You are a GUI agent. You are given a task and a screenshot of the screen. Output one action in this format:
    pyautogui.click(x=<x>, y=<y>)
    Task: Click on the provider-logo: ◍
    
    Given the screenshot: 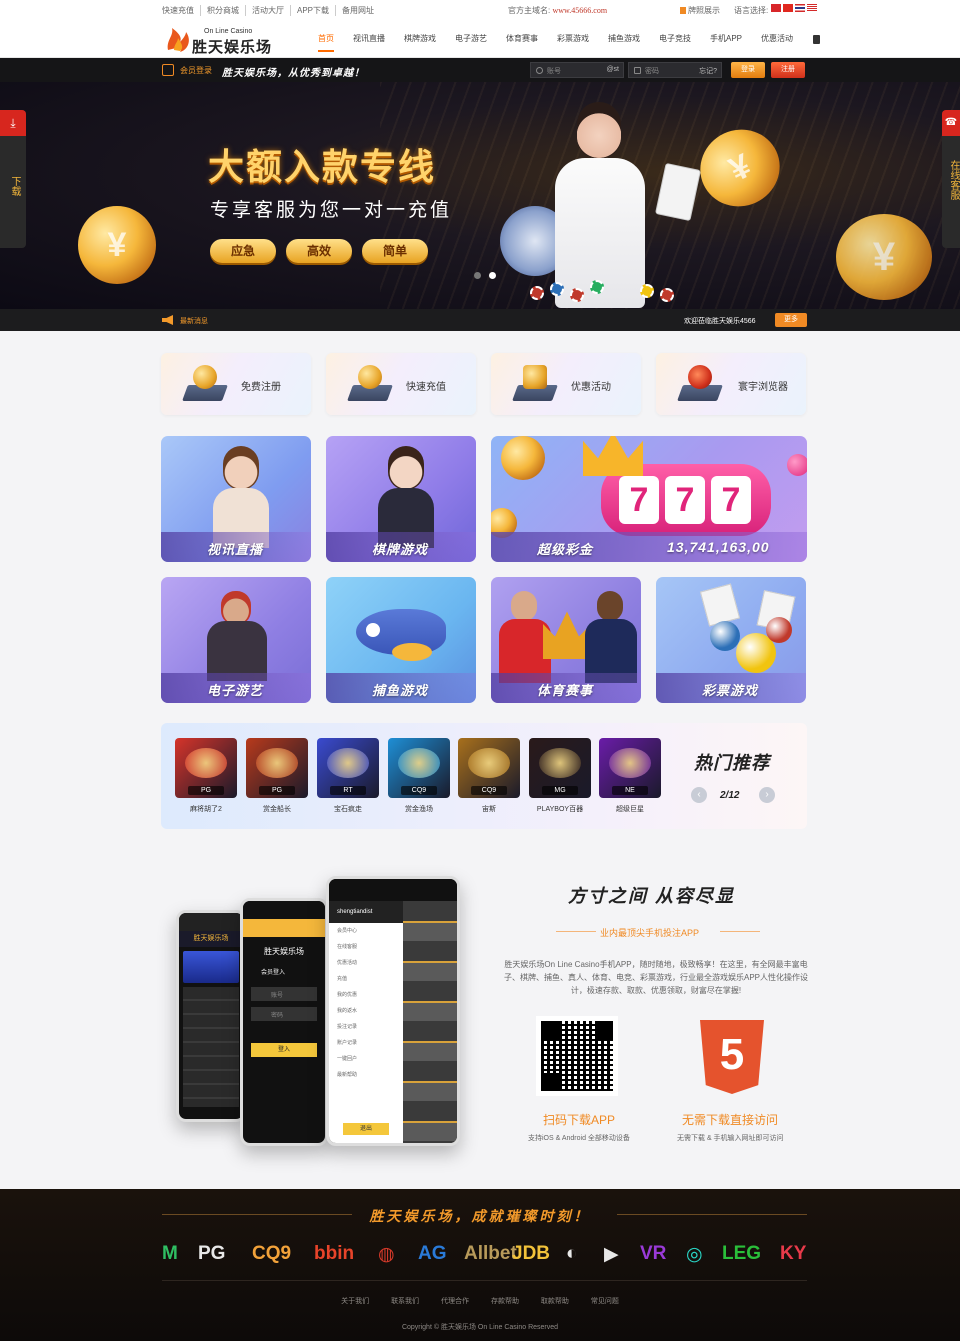 What is the action you would take?
    pyautogui.click(x=386, y=1254)
    